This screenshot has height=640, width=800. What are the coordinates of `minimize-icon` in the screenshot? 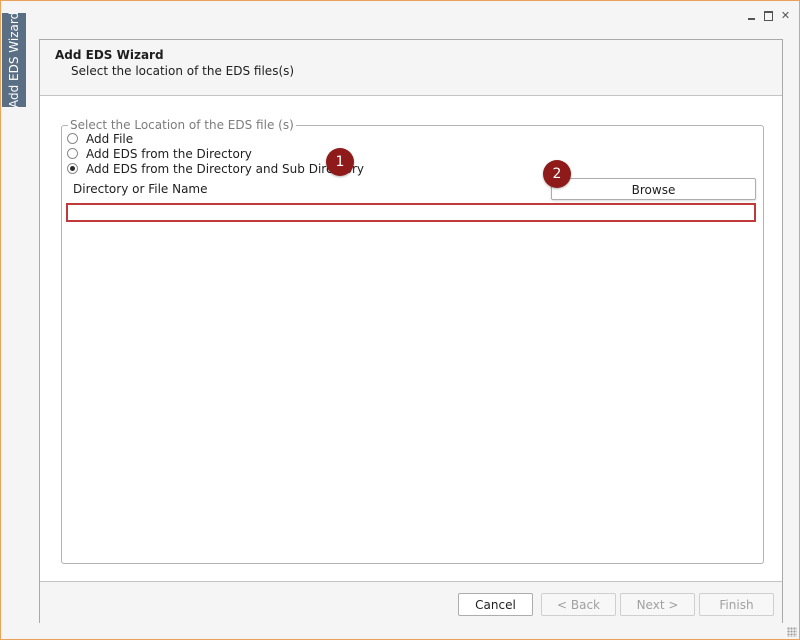 It's located at (751, 15).